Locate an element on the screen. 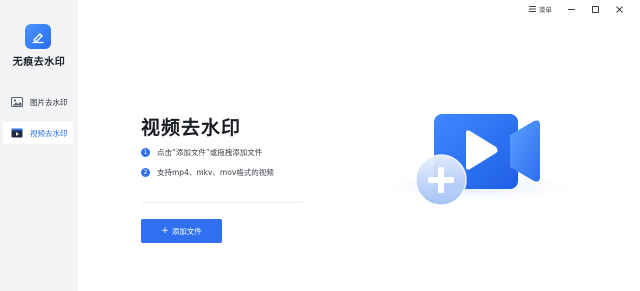  step-1: 1 点击“添加文件”或拖拽添加文件 is located at coordinates (201, 152).